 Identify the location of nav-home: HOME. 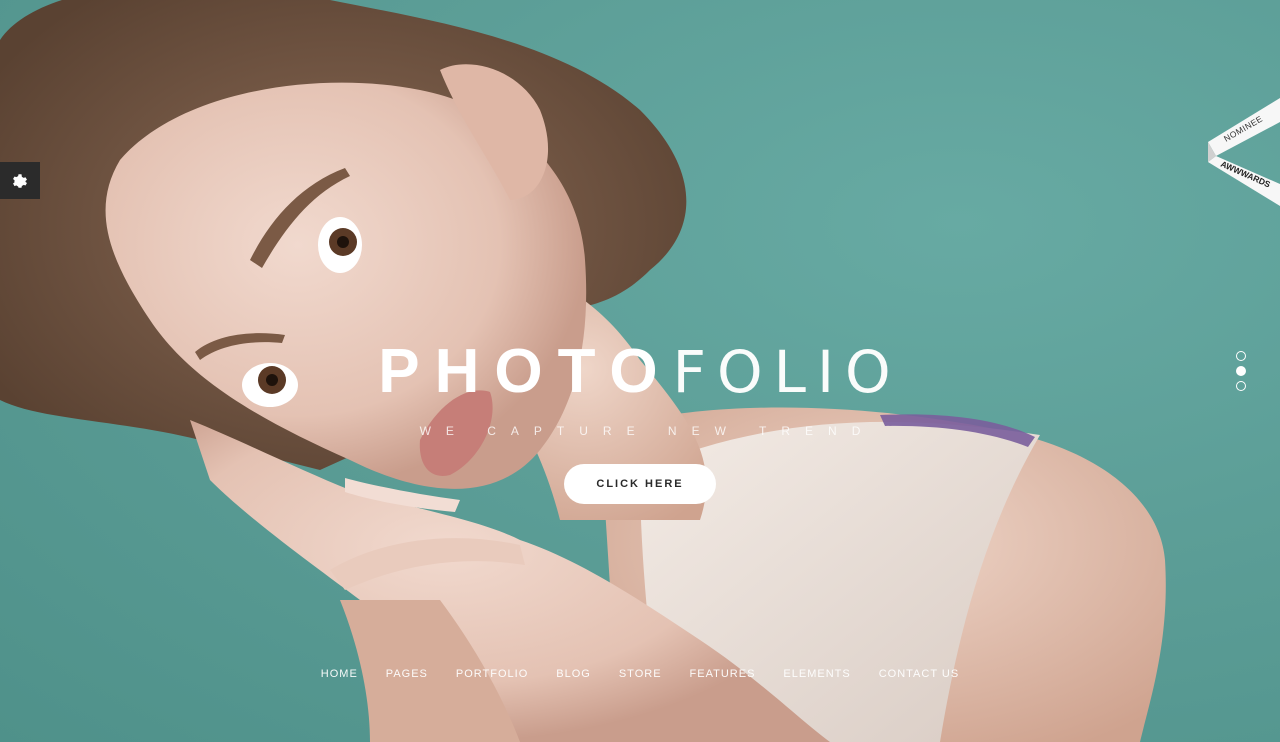
(339, 674).